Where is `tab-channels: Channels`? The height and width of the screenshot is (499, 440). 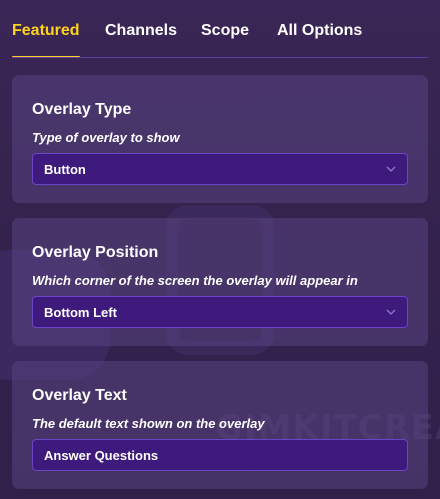
tab-channels: Channels is located at coordinates (141, 31).